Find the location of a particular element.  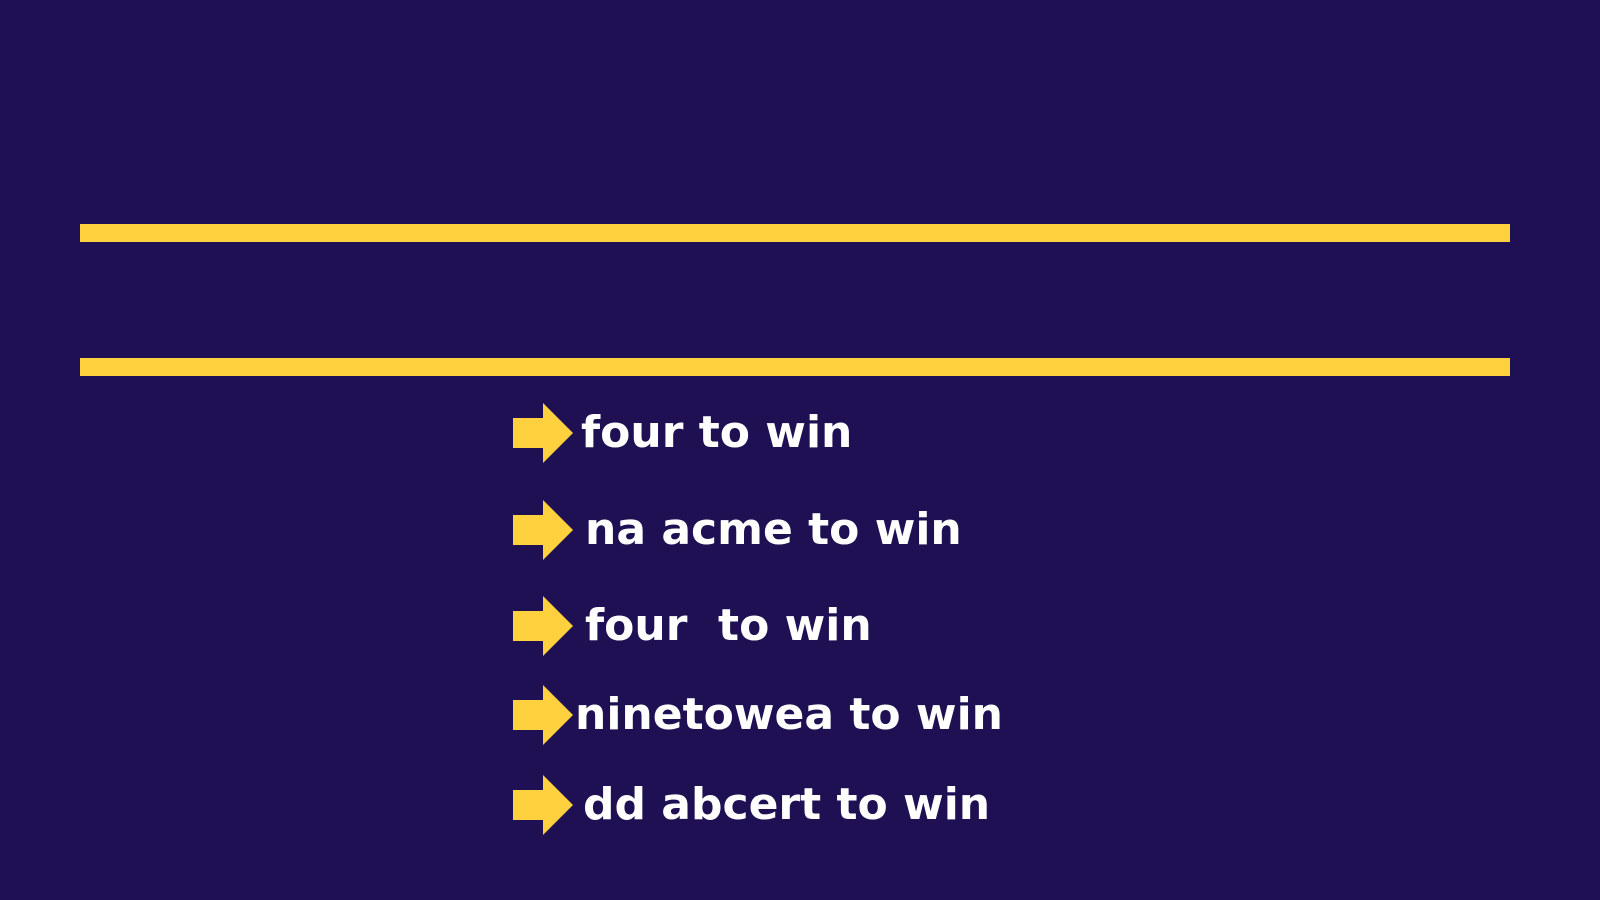

top-divider is located at coordinates (795, 233).